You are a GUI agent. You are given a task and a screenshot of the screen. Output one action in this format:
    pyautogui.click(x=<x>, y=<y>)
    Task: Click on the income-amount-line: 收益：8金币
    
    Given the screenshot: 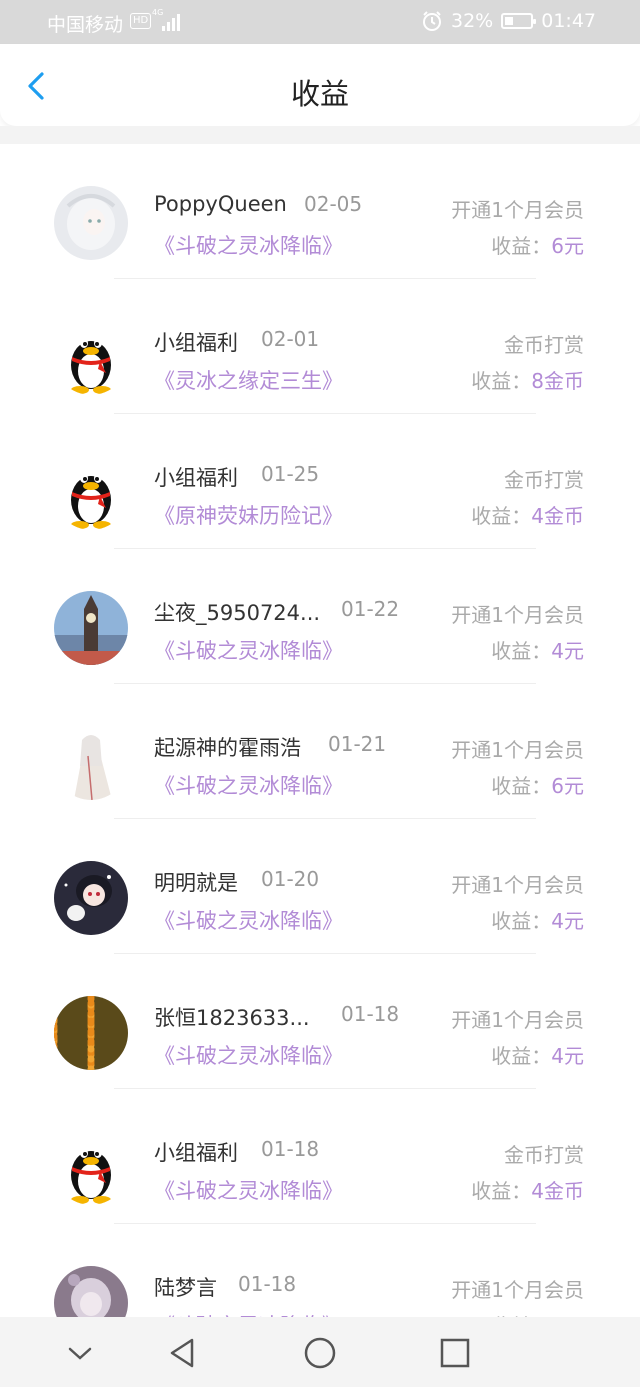 What is the action you would take?
    pyautogui.click(x=527, y=379)
    